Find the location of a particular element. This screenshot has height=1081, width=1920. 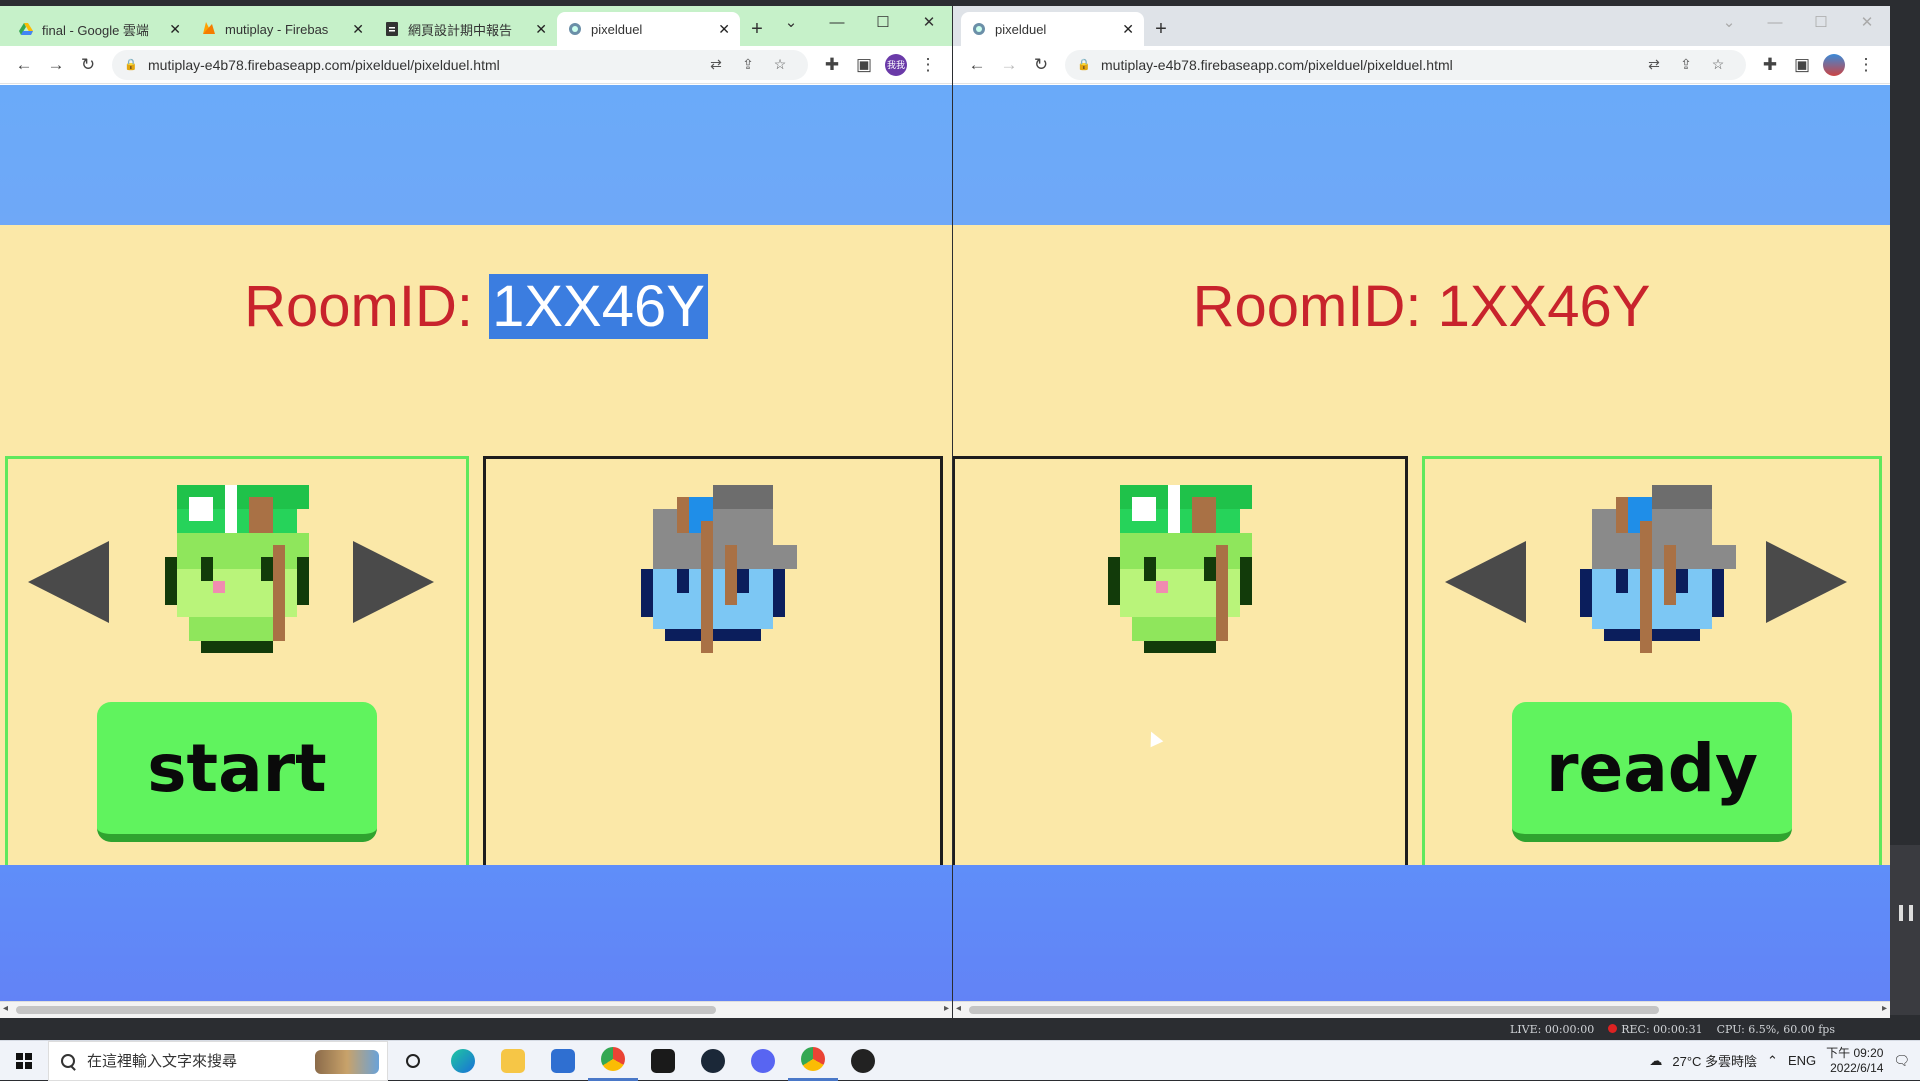

windows-logo-icon is located at coordinates (24, 1060).